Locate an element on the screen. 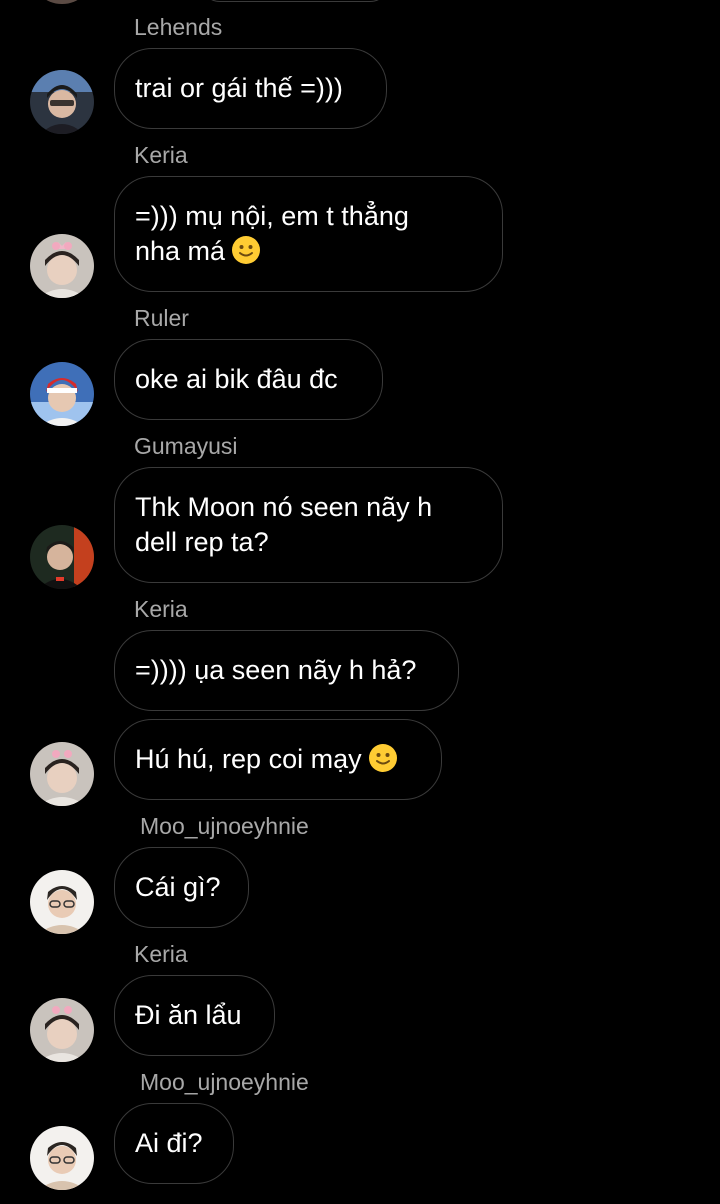 The image size is (720, 1204). avatar-ruler is located at coordinates (62, 394).